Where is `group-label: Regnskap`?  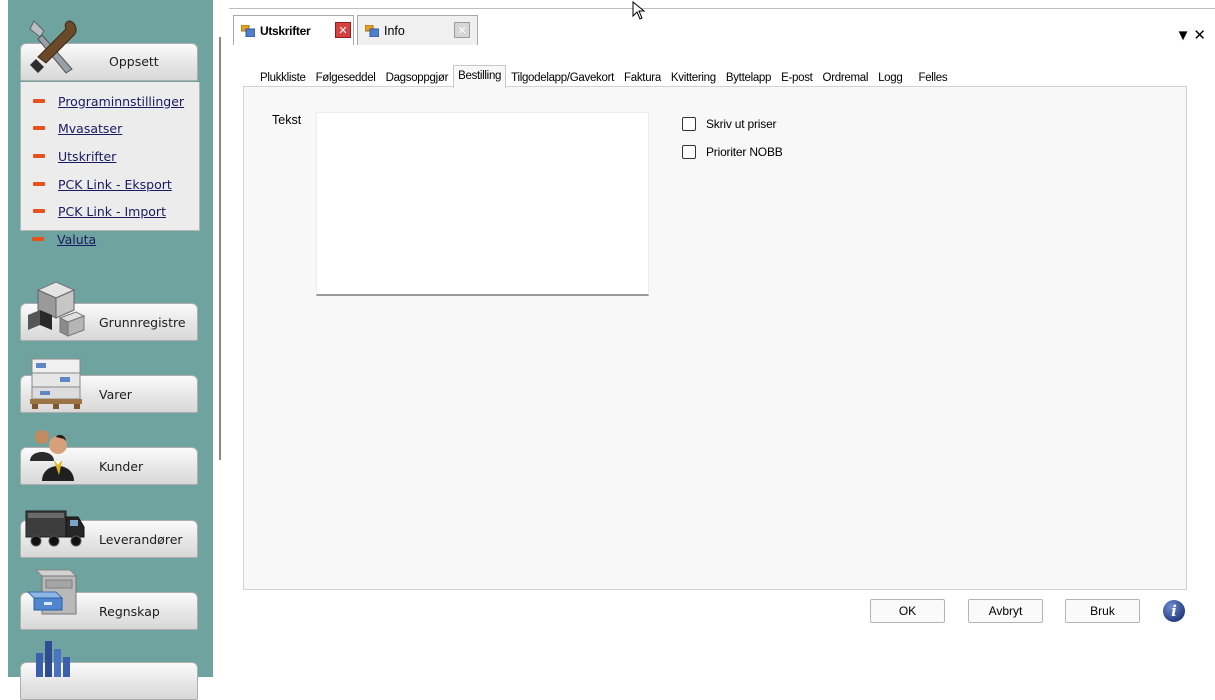
group-label: Regnskap is located at coordinates (129, 611).